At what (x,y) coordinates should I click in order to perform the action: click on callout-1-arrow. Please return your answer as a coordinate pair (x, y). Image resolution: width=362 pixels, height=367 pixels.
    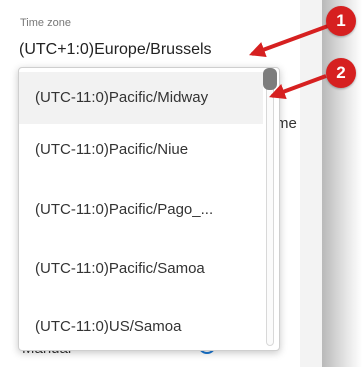
    Looking at the image, I should click on (288, 41).